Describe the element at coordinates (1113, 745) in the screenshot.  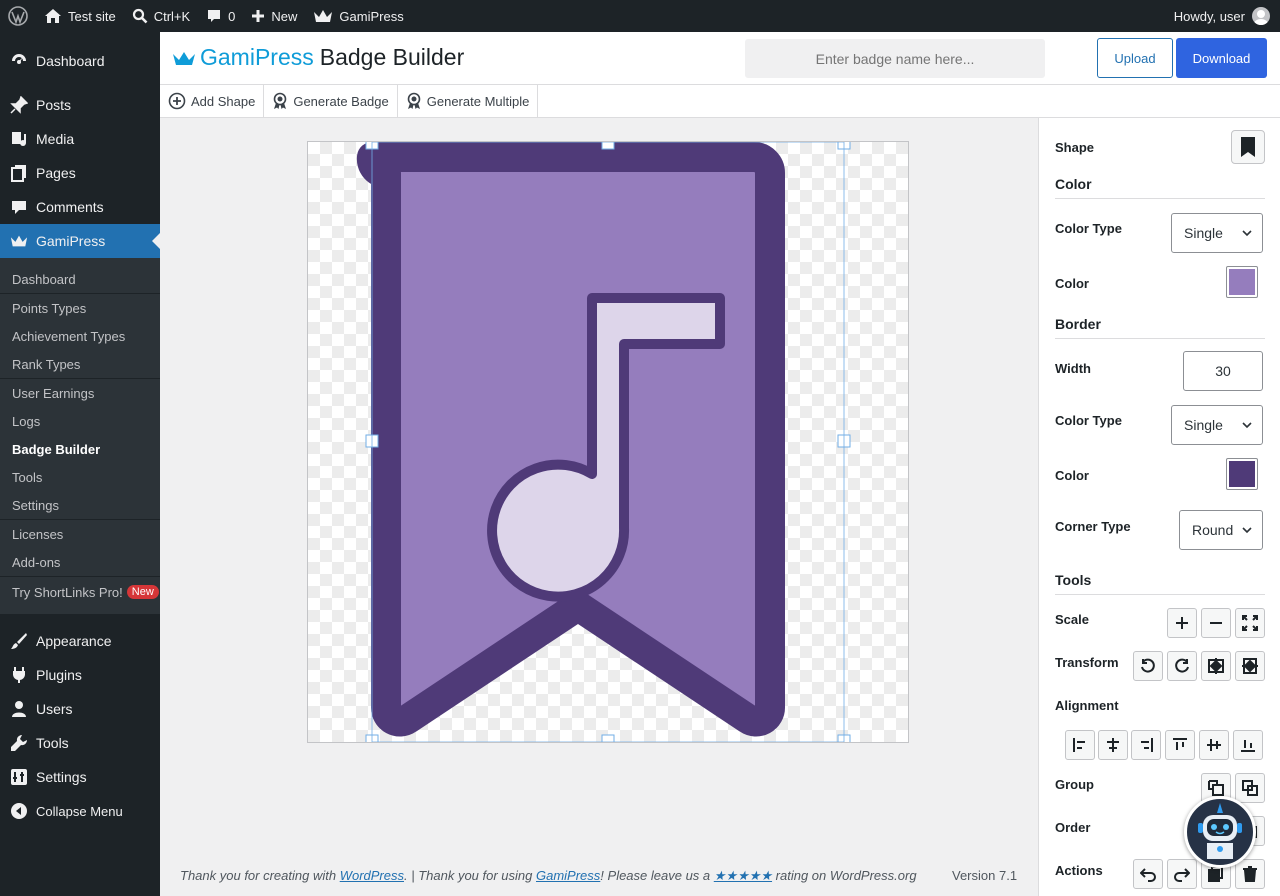
I see `align-center-button` at that location.